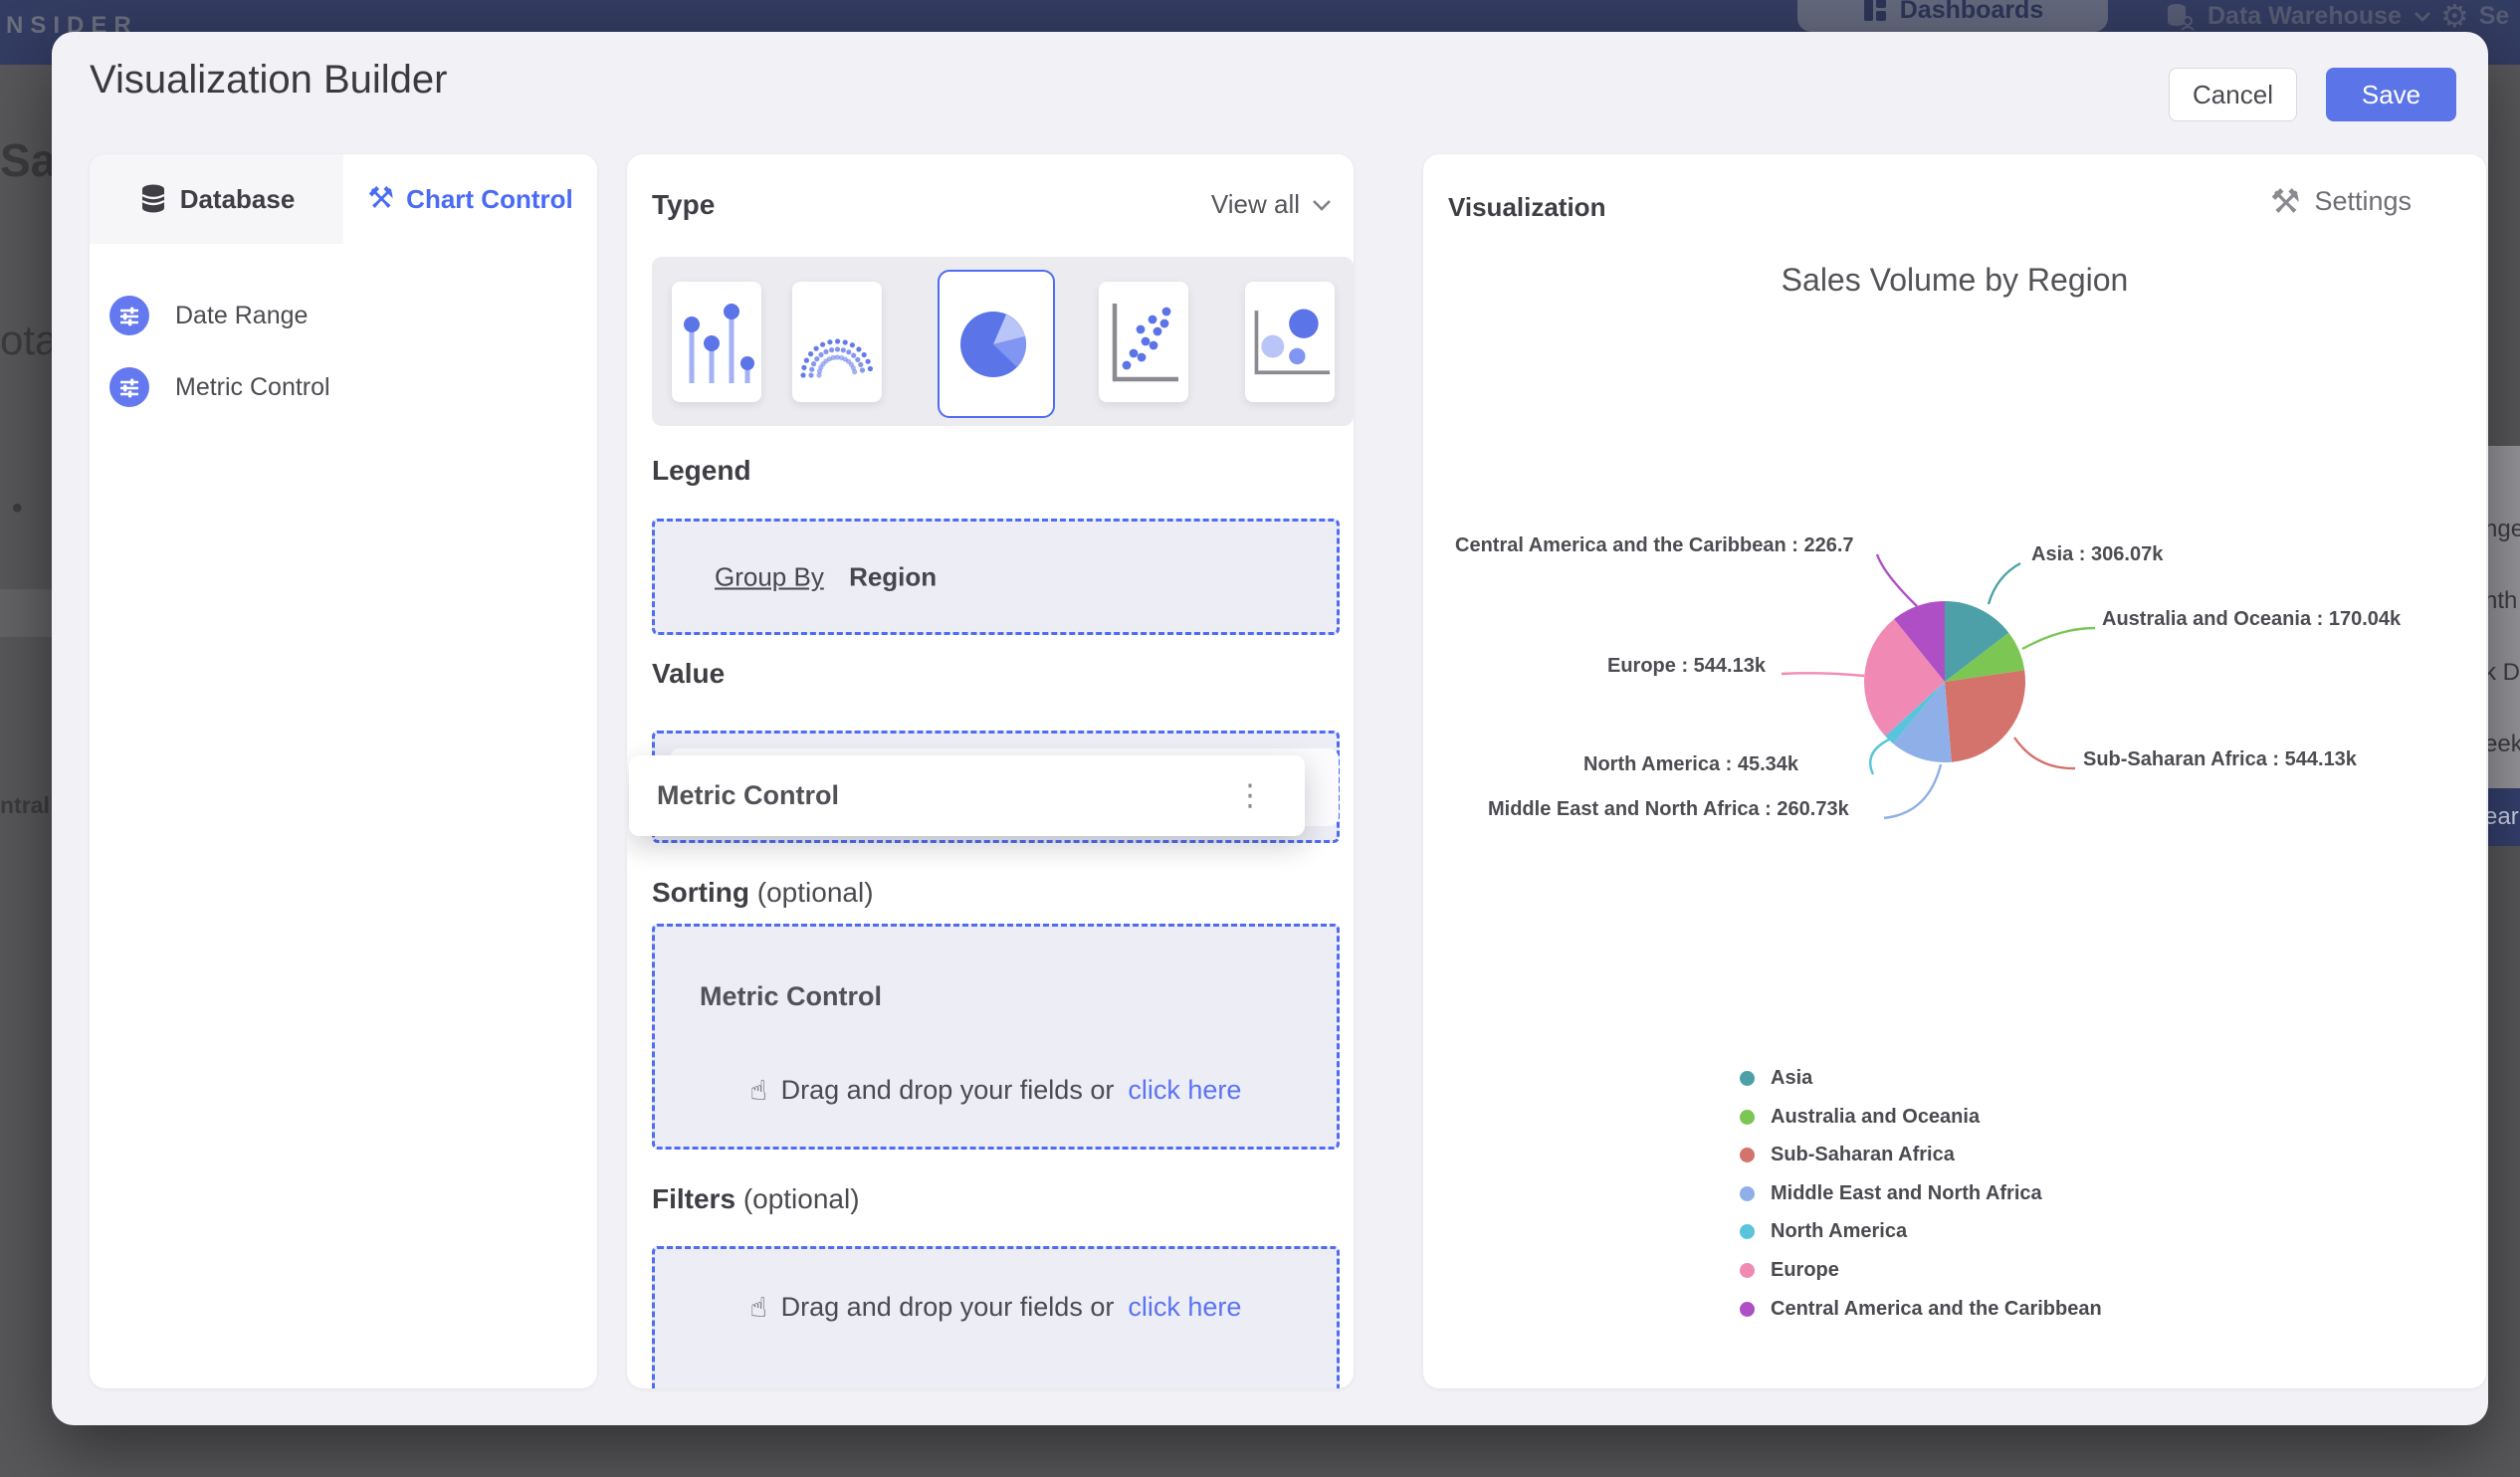 The width and height of the screenshot is (2520, 1477). Describe the element at coordinates (1860, 1117) in the screenshot. I see `legend-item: Australia and Oceania` at that location.